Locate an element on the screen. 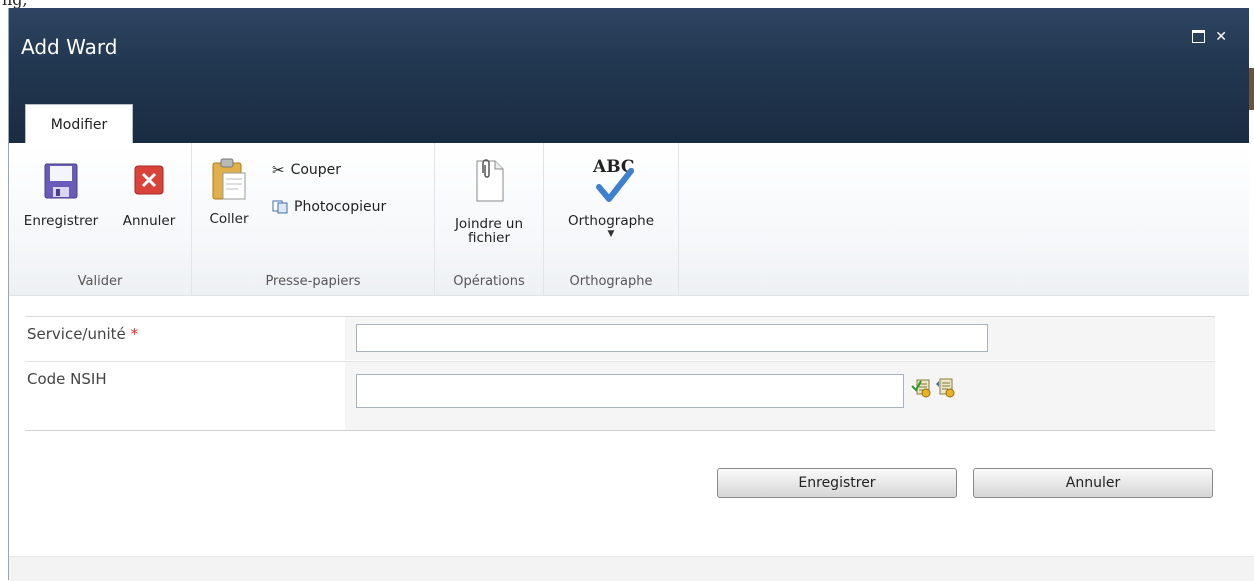  attach-label-line1: Joindre un is located at coordinates (489, 224).